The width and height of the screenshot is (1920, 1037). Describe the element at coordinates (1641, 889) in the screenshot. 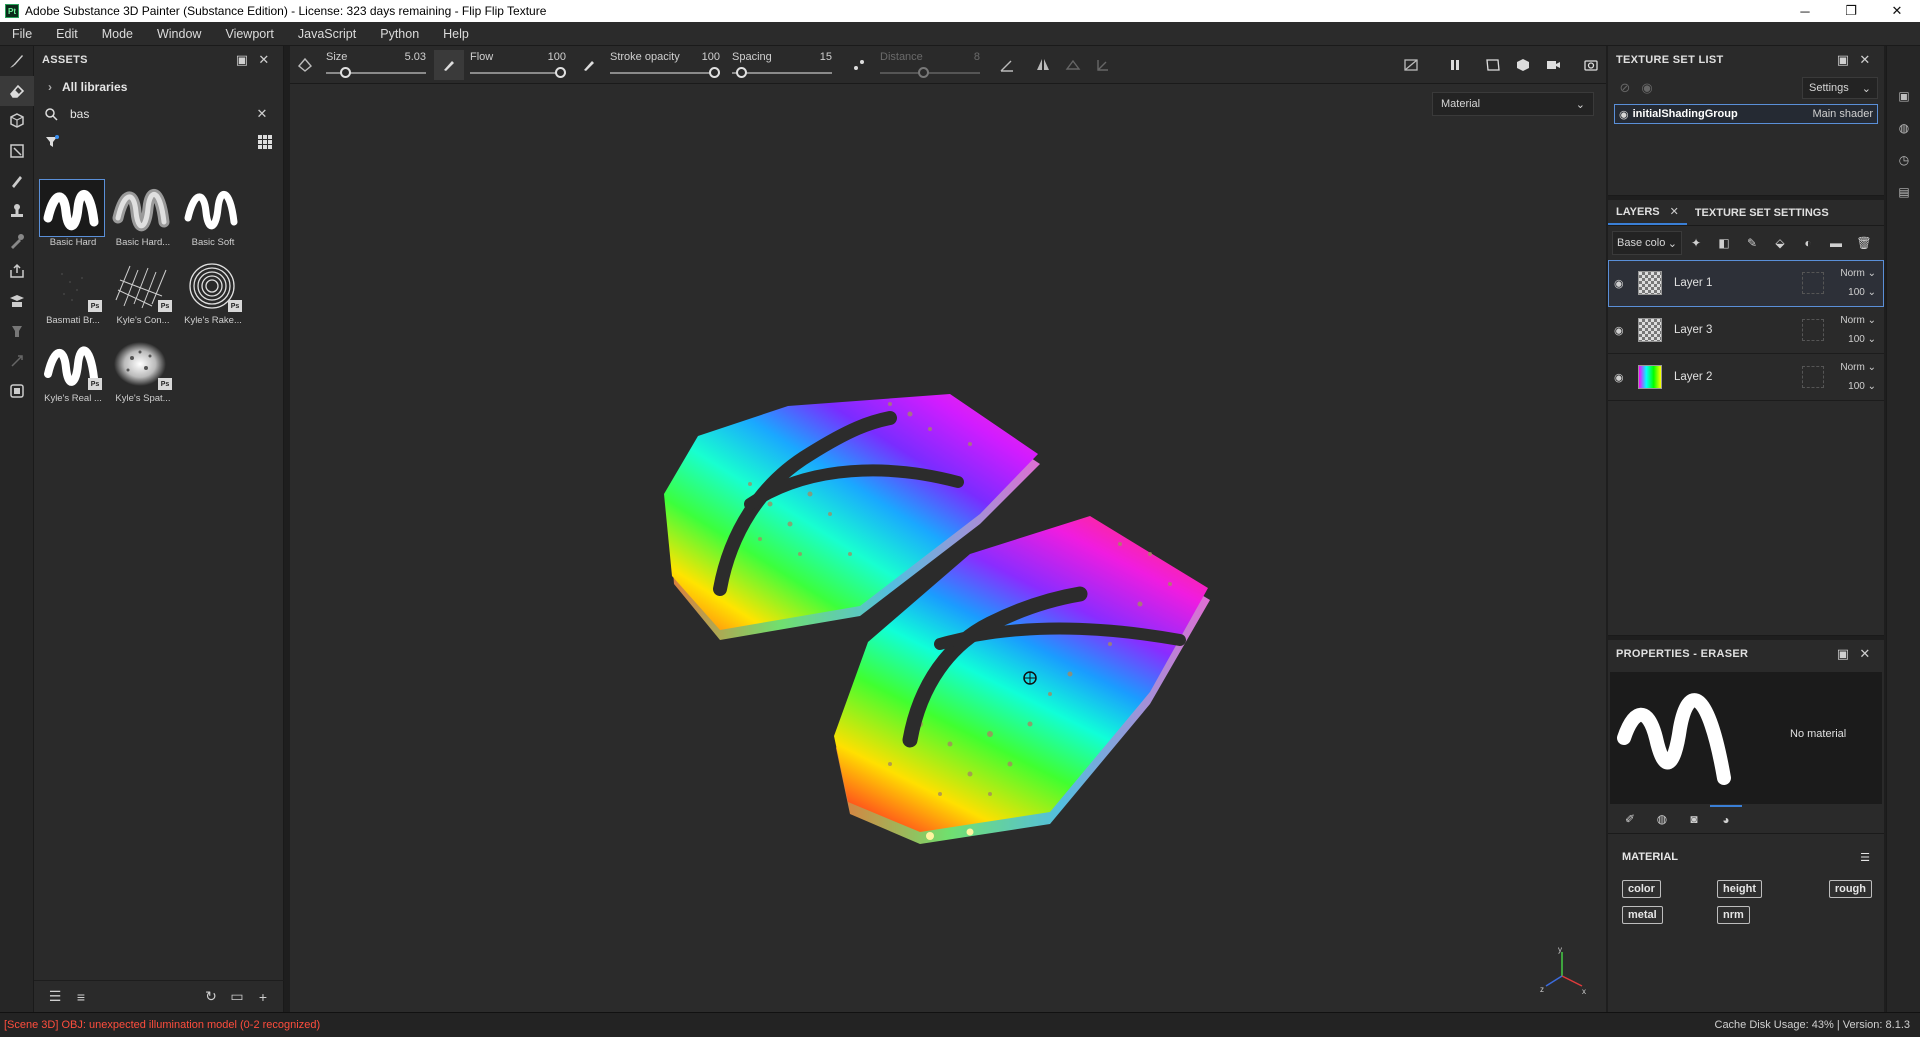

I see `channel-color-button: color` at that location.